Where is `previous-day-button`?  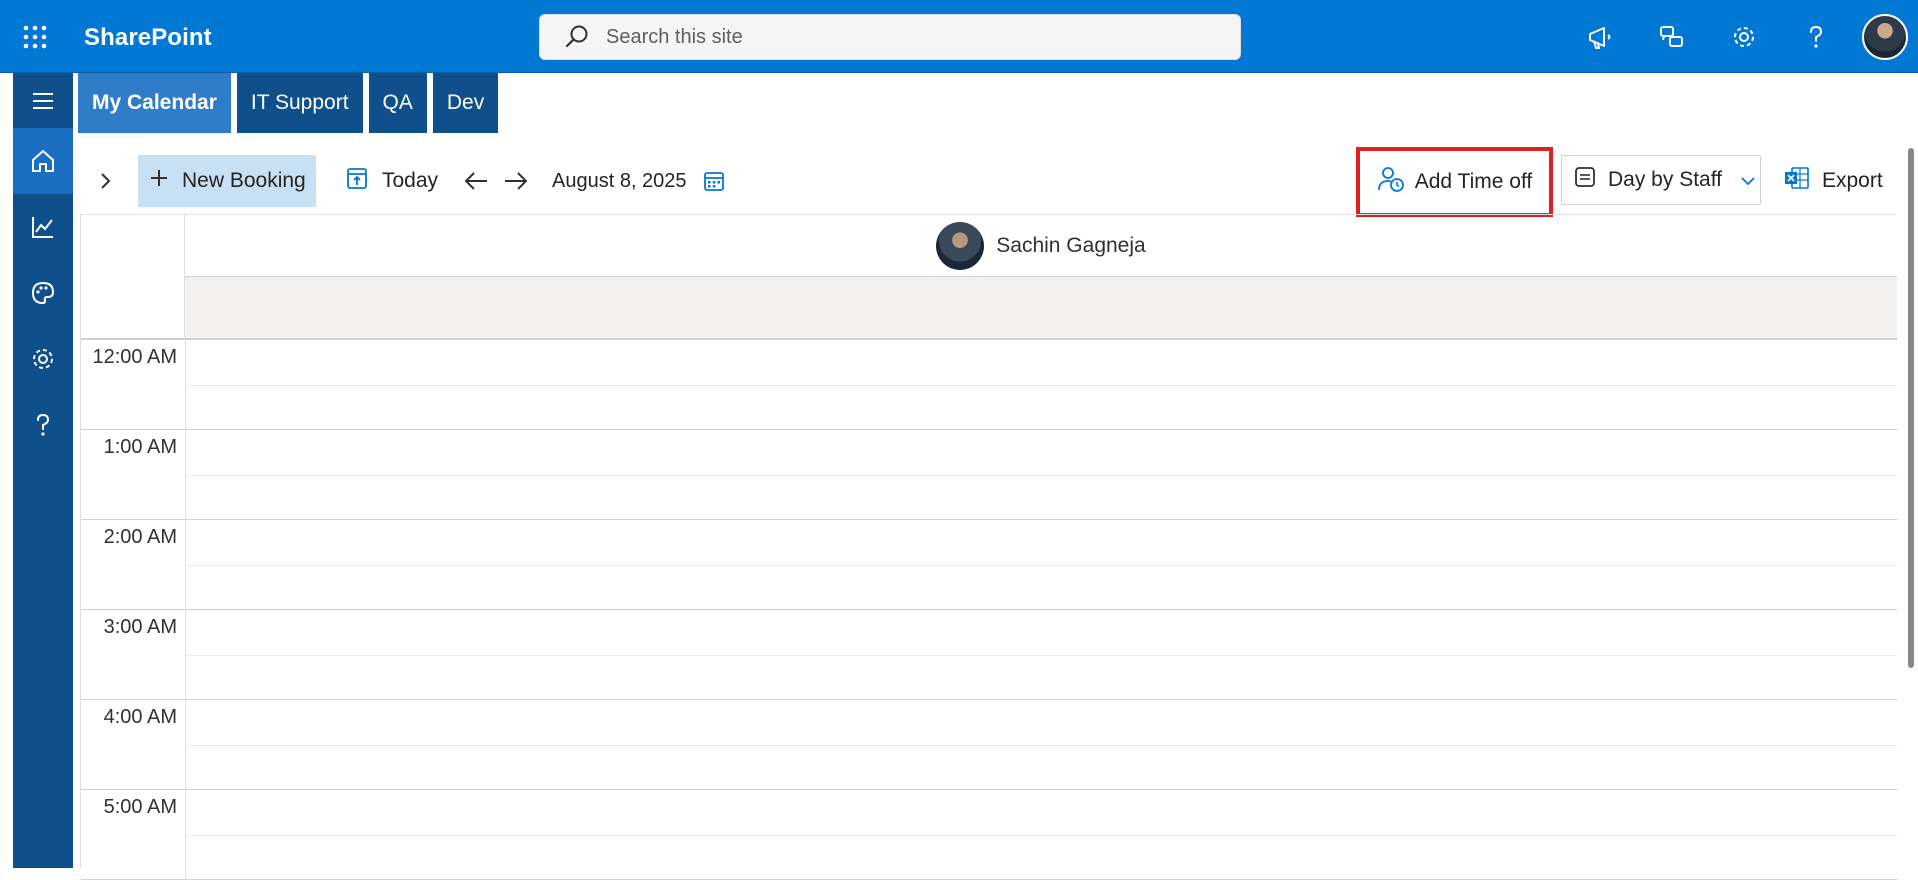 previous-day-button is located at coordinates (476, 181).